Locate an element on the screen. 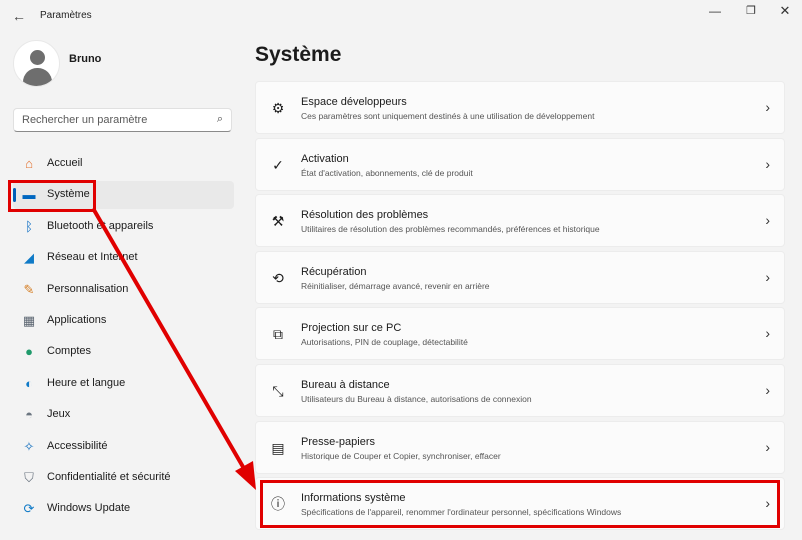 The width and height of the screenshot is (802, 540). annotation-arrow is located at coordinates (174, 349).